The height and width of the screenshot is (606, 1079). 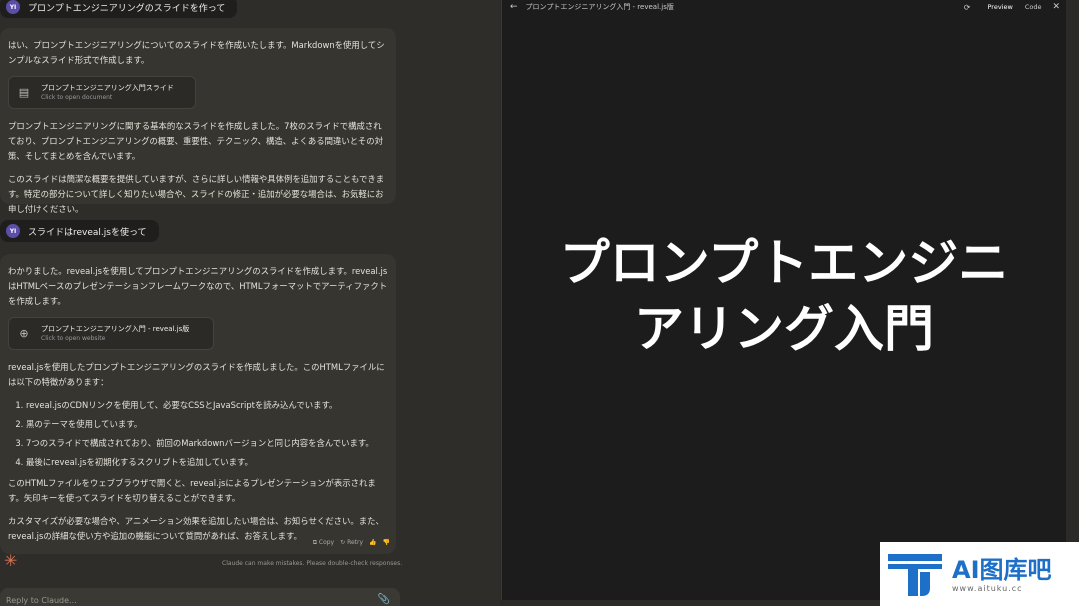 I want to click on message-actions: ⧉ Copy ↻ Retry 👍 👎, so click(x=351, y=542).